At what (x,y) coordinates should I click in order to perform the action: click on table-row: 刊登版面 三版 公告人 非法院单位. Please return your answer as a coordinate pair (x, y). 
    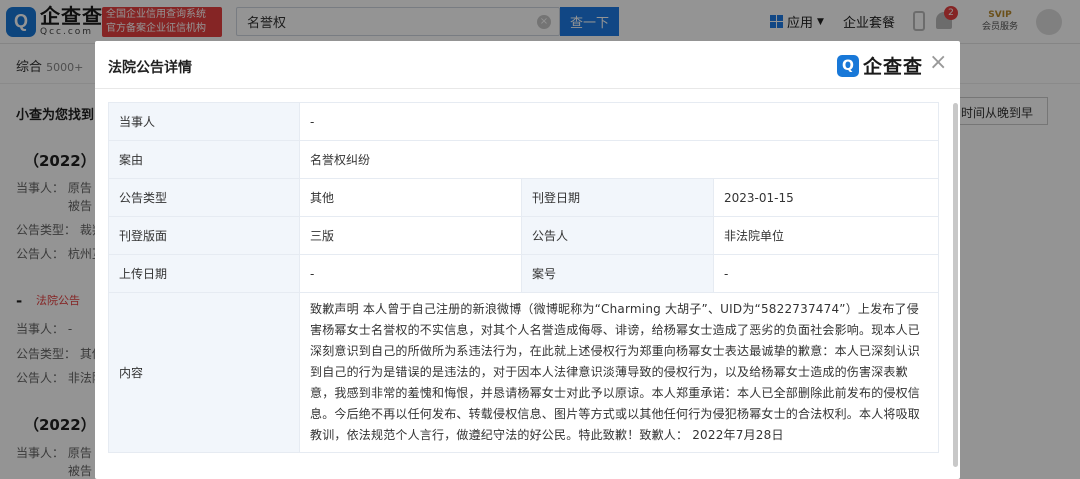
    Looking at the image, I should click on (524, 235).